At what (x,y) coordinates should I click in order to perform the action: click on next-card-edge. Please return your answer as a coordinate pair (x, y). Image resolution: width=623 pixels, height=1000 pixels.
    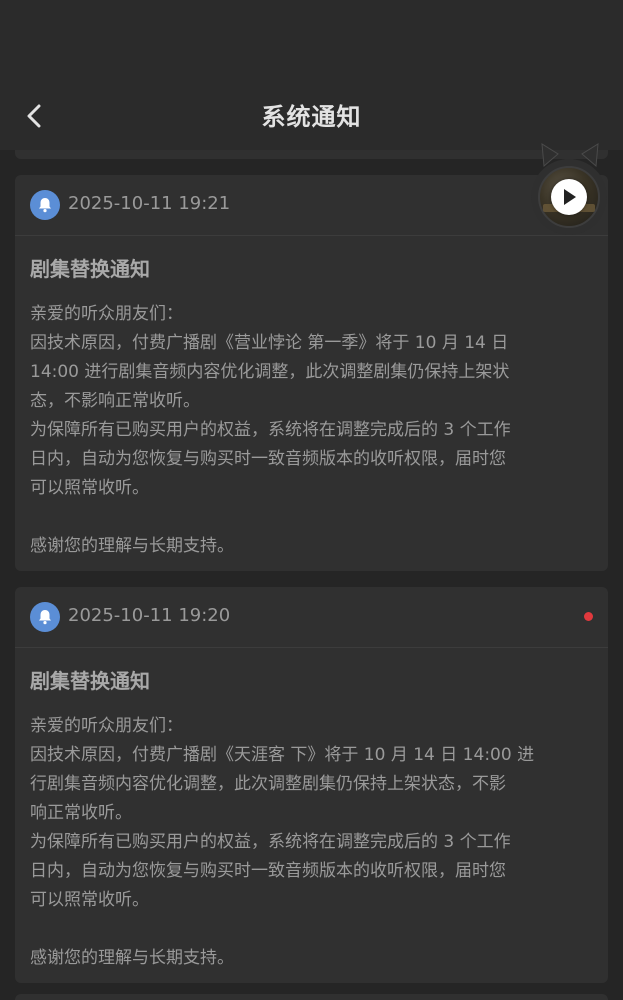
    Looking at the image, I should click on (311, 997).